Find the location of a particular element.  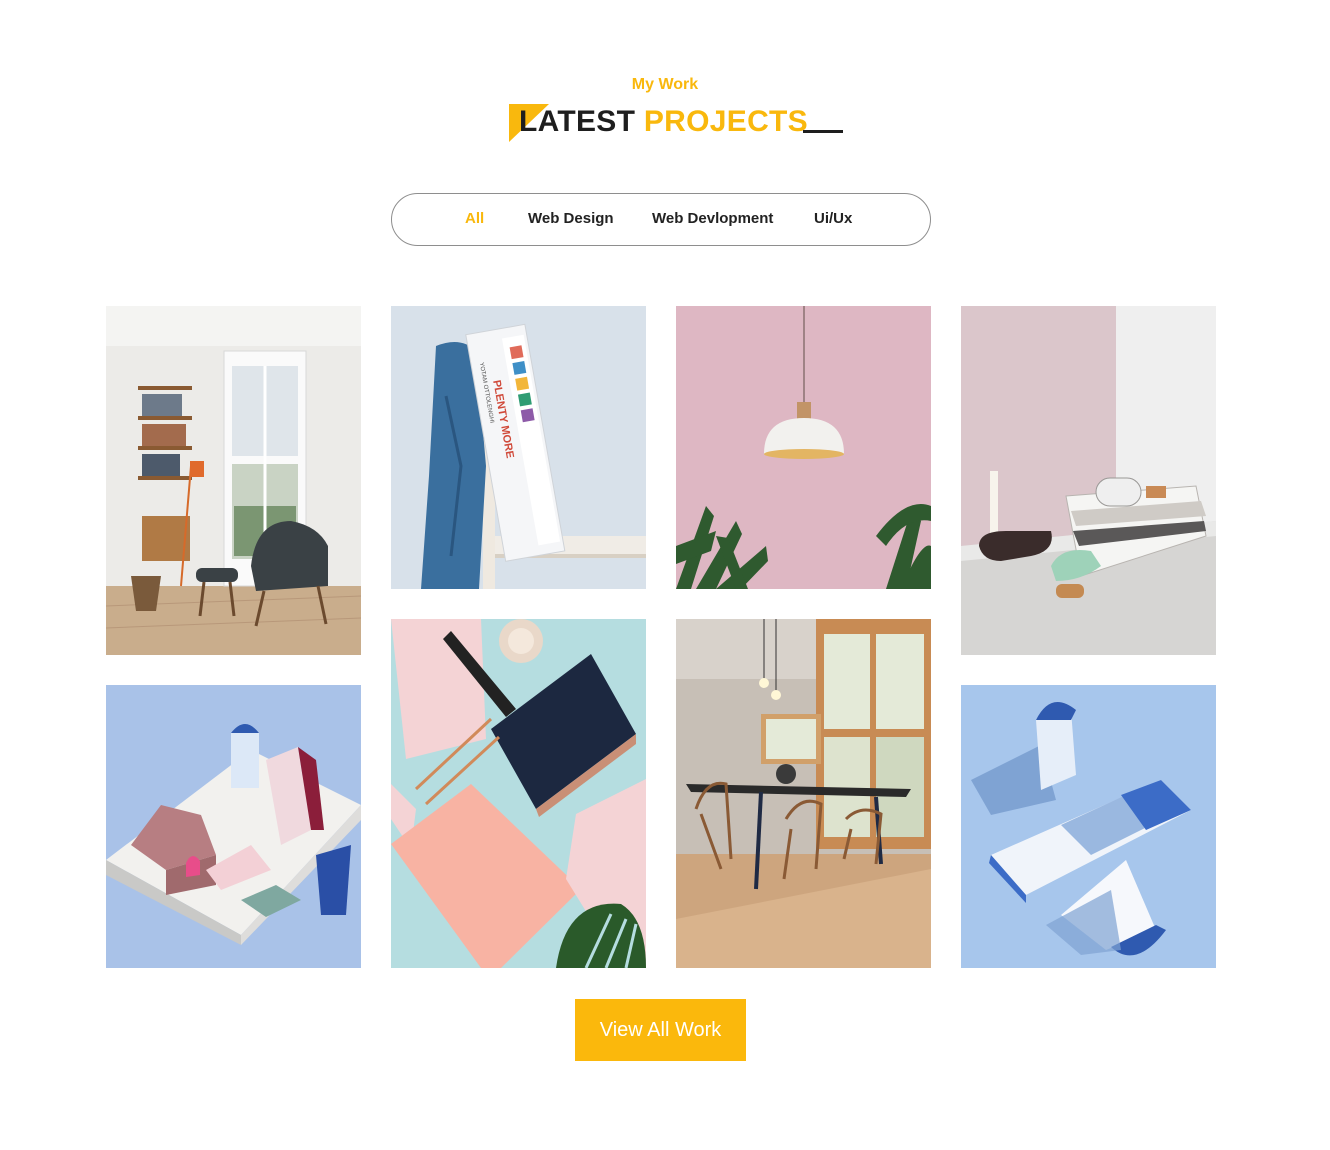

filter-all: All is located at coordinates (474, 218).